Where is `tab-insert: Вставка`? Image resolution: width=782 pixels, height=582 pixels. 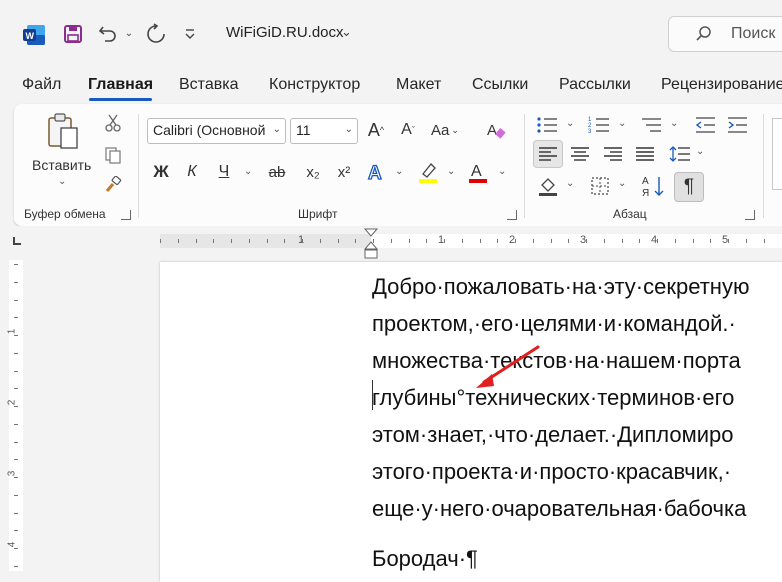
tab-insert: Вставка is located at coordinates (208, 85).